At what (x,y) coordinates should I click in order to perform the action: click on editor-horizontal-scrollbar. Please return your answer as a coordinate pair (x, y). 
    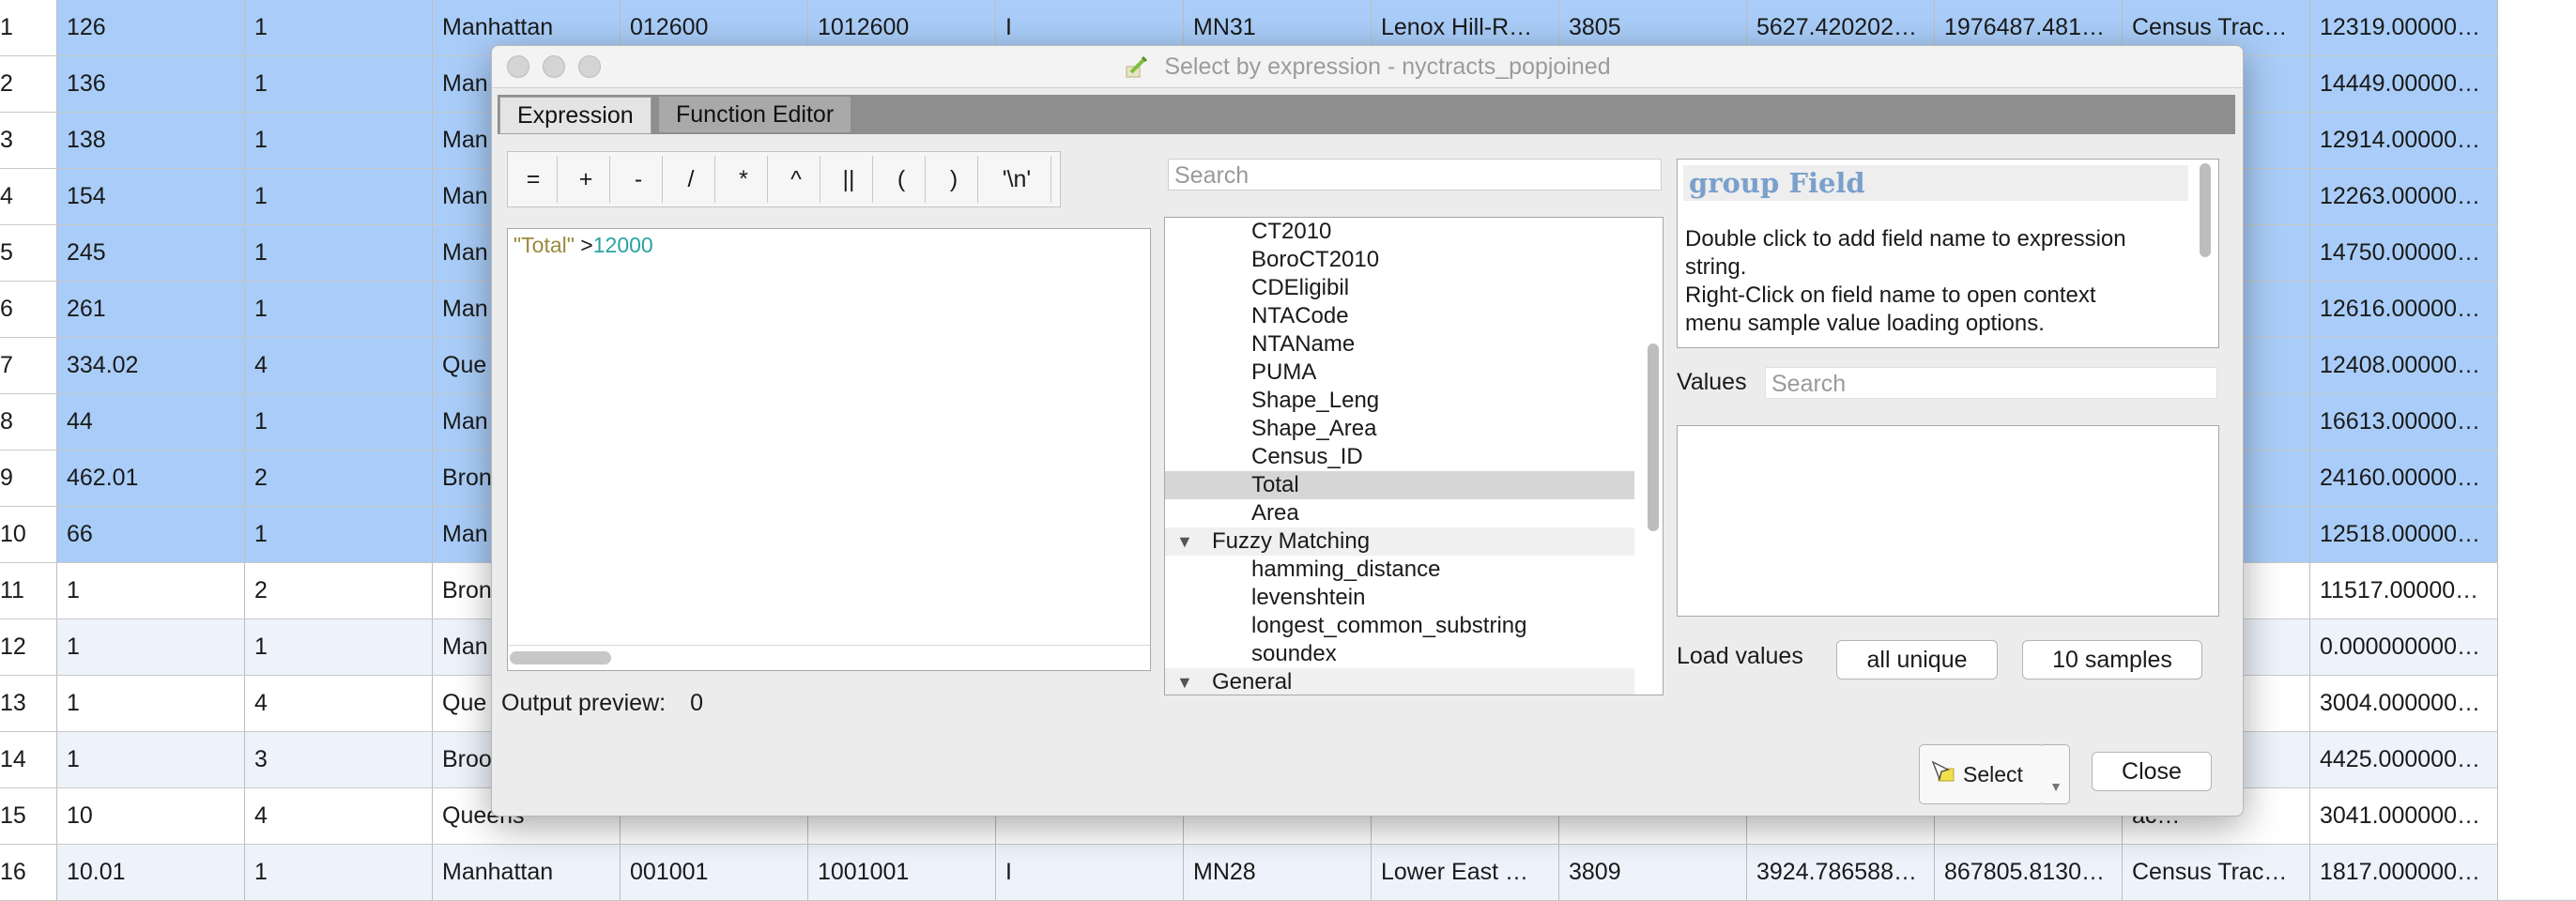
    Looking at the image, I should click on (561, 658).